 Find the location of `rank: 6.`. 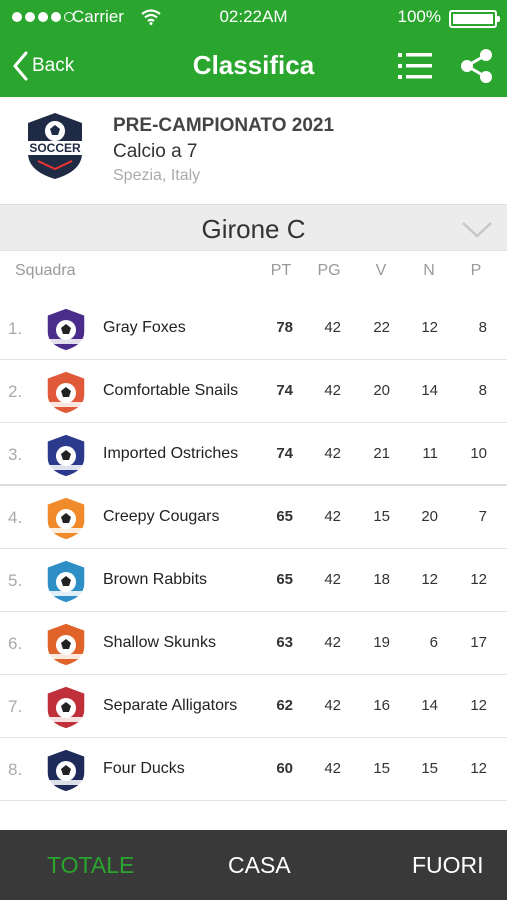

rank: 6. is located at coordinates (15, 643).